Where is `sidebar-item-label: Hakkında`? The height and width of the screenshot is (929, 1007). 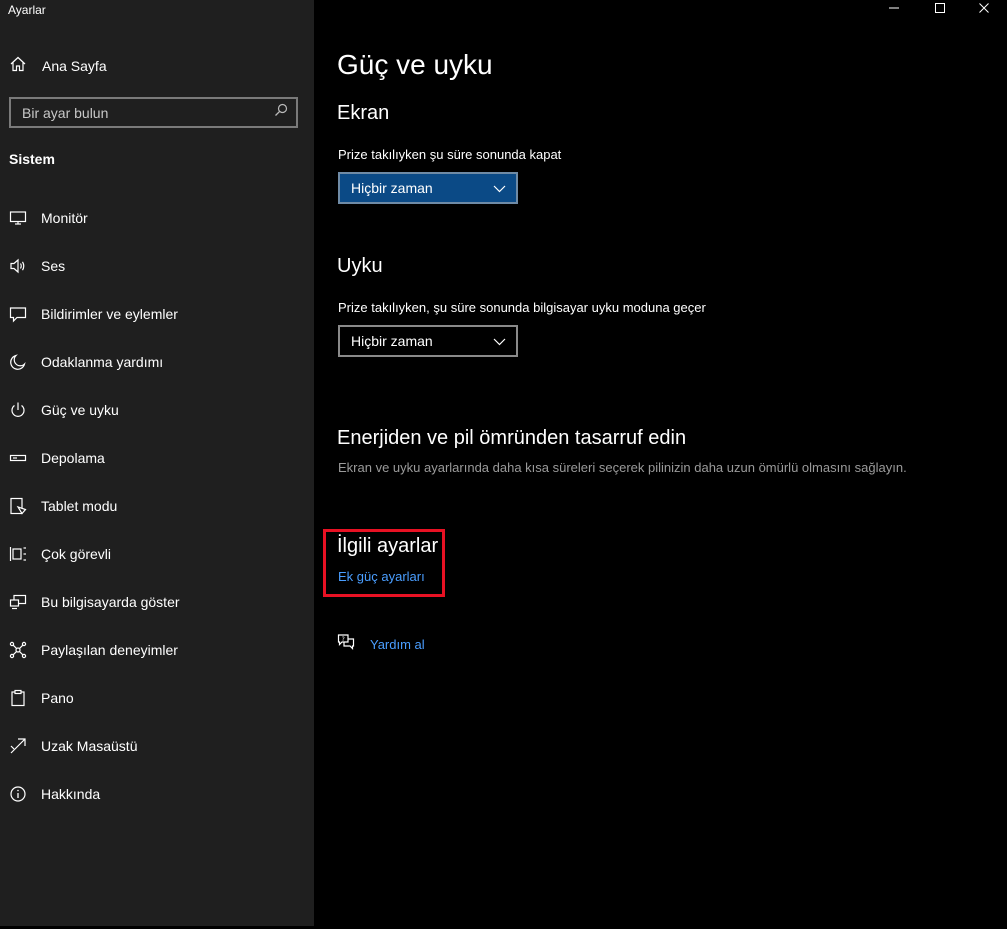
sidebar-item-label: Hakkında is located at coordinates (71, 794).